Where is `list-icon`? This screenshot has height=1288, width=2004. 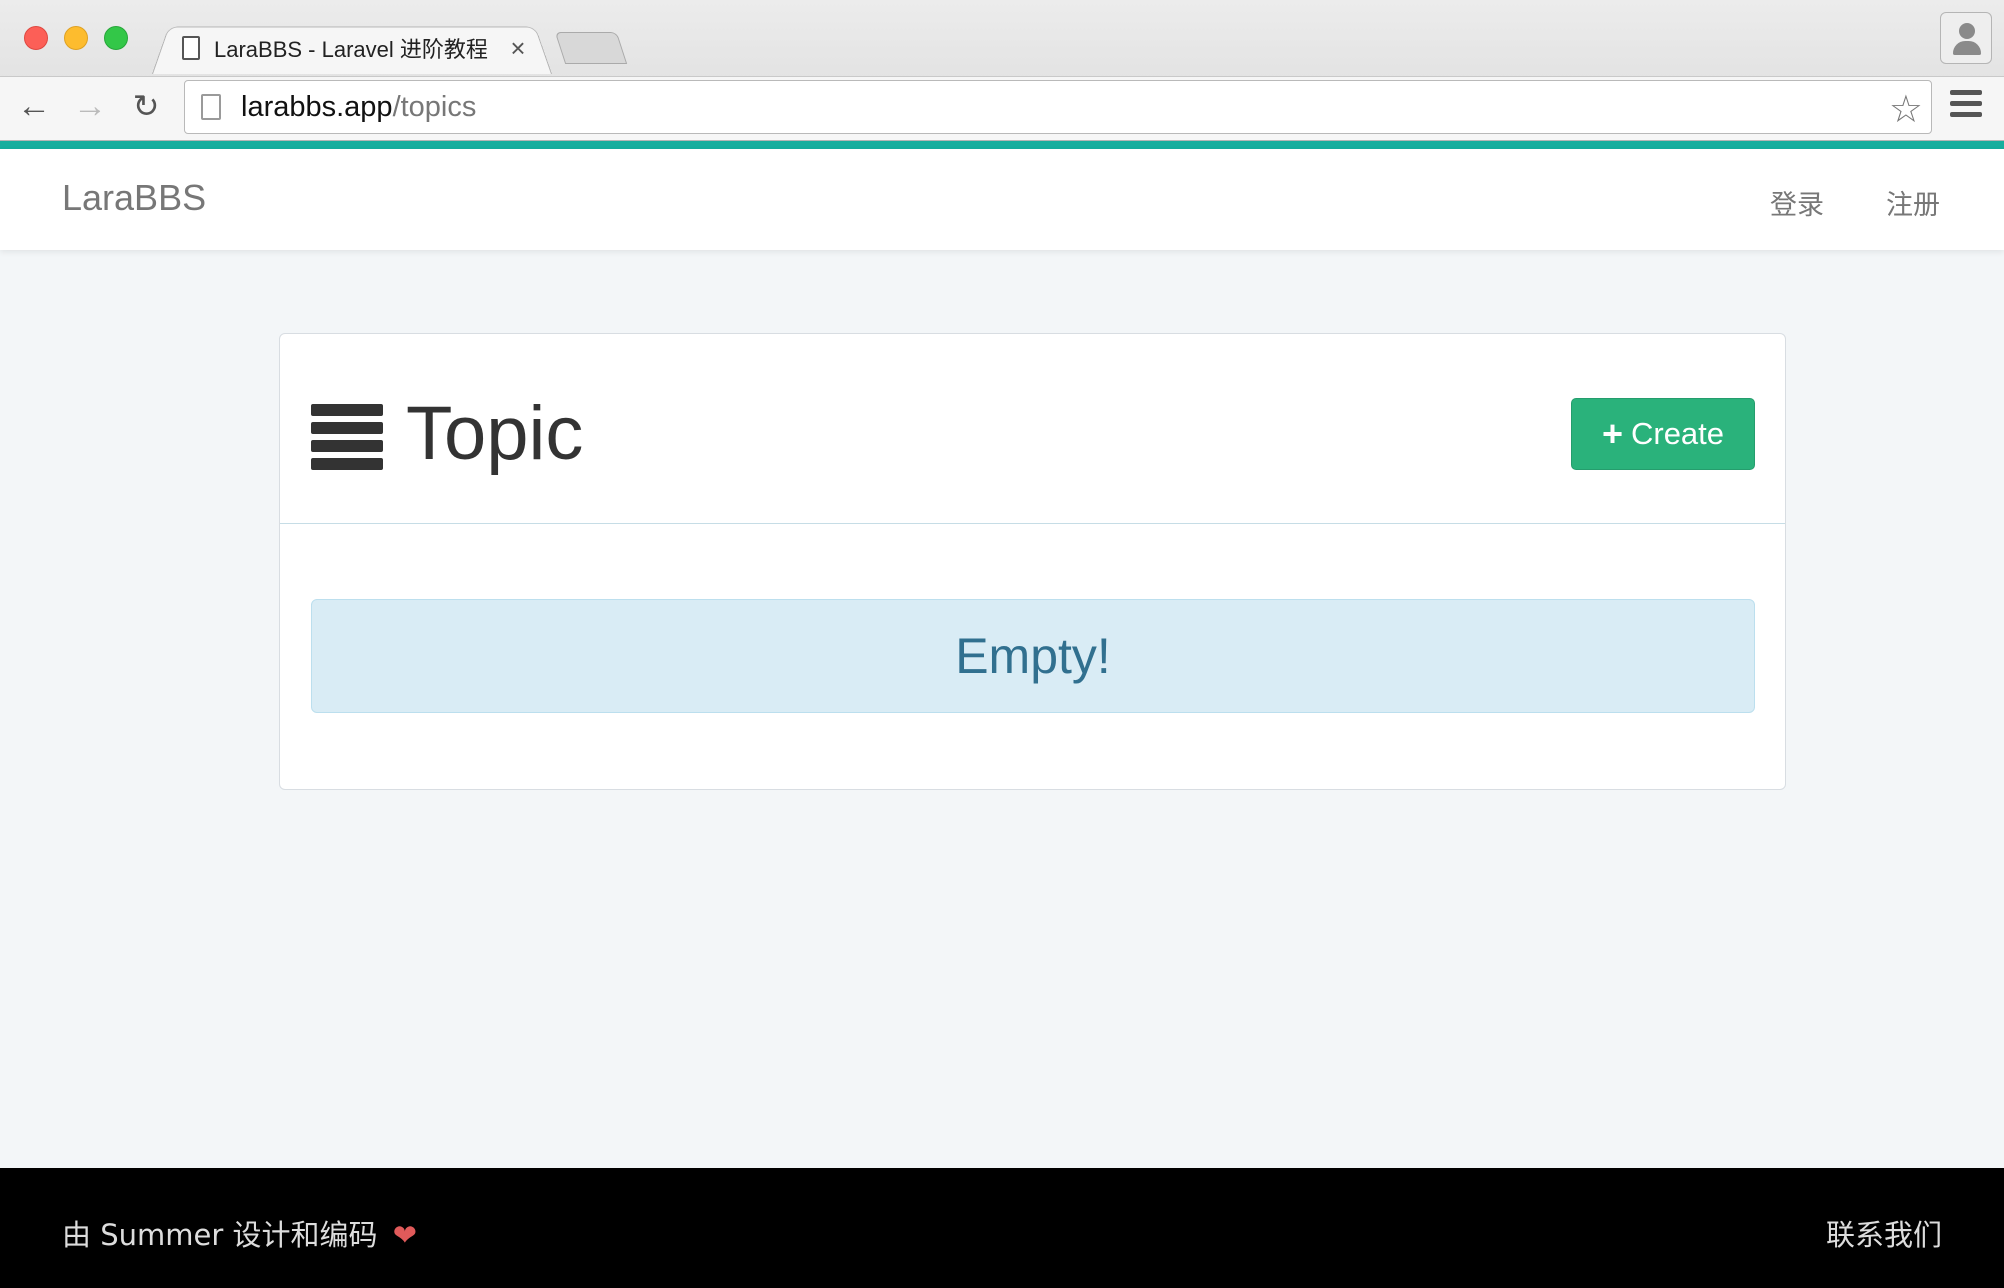
list-icon is located at coordinates (347, 437).